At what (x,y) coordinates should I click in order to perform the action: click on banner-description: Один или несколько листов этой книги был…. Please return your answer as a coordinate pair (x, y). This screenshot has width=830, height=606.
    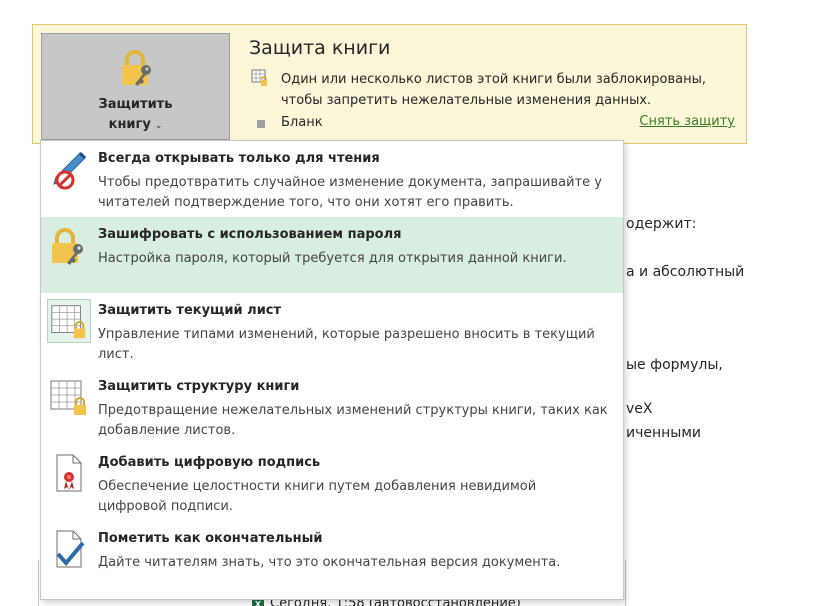
    Looking at the image, I should click on (494, 90).